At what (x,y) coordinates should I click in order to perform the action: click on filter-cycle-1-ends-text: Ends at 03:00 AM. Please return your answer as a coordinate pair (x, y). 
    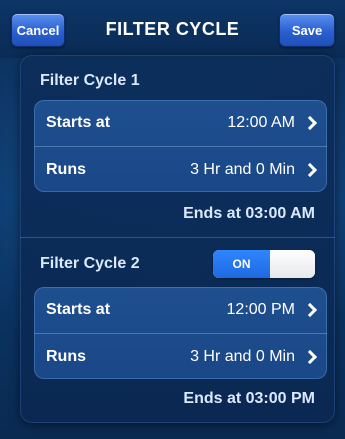
    Looking at the image, I should click on (249, 213).